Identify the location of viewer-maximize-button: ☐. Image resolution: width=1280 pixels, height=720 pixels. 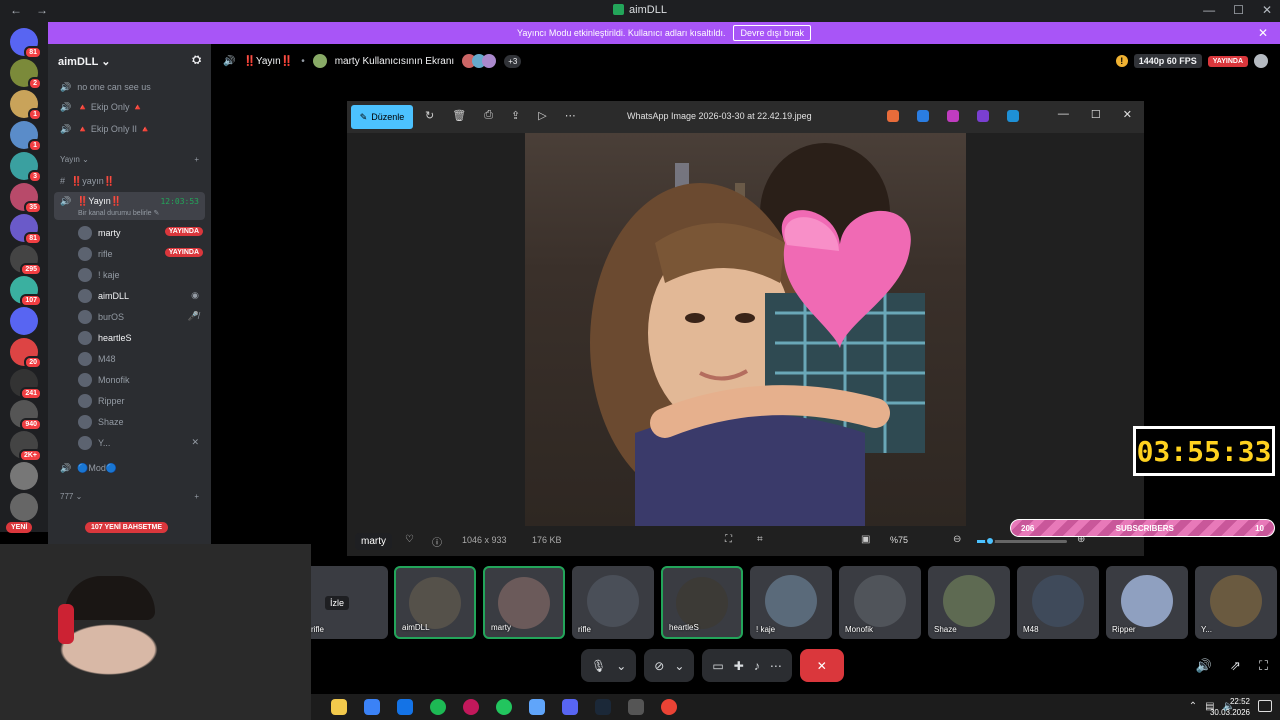
(1096, 114).